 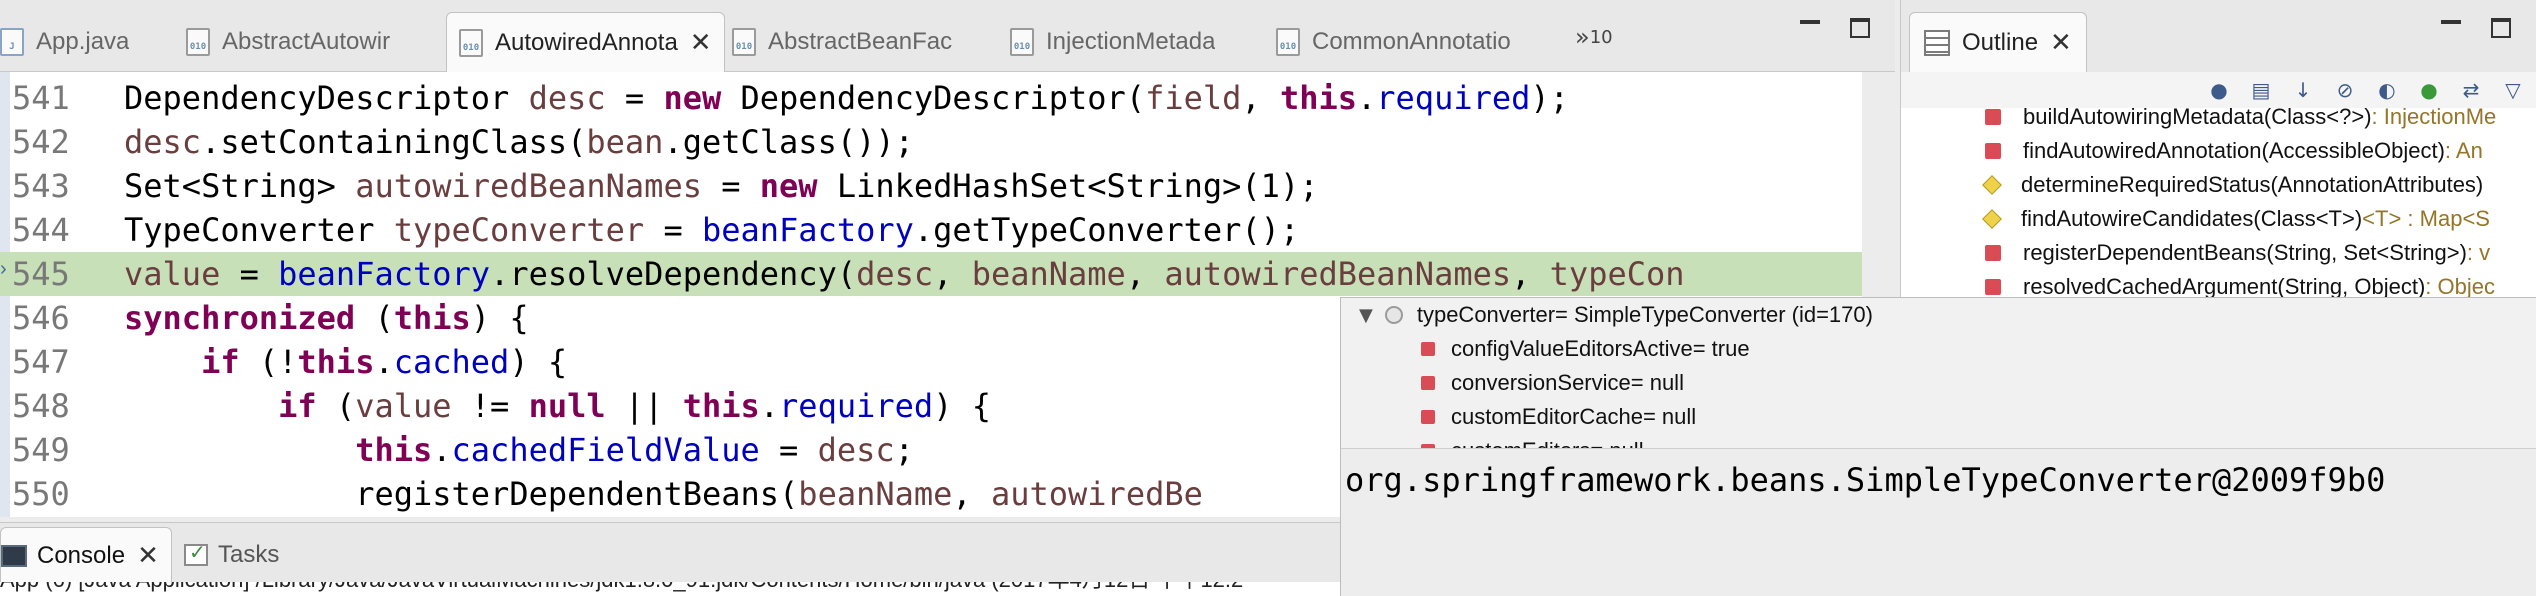 I want to click on editor-tab-app-java: J App.java, so click(x=64, y=42).